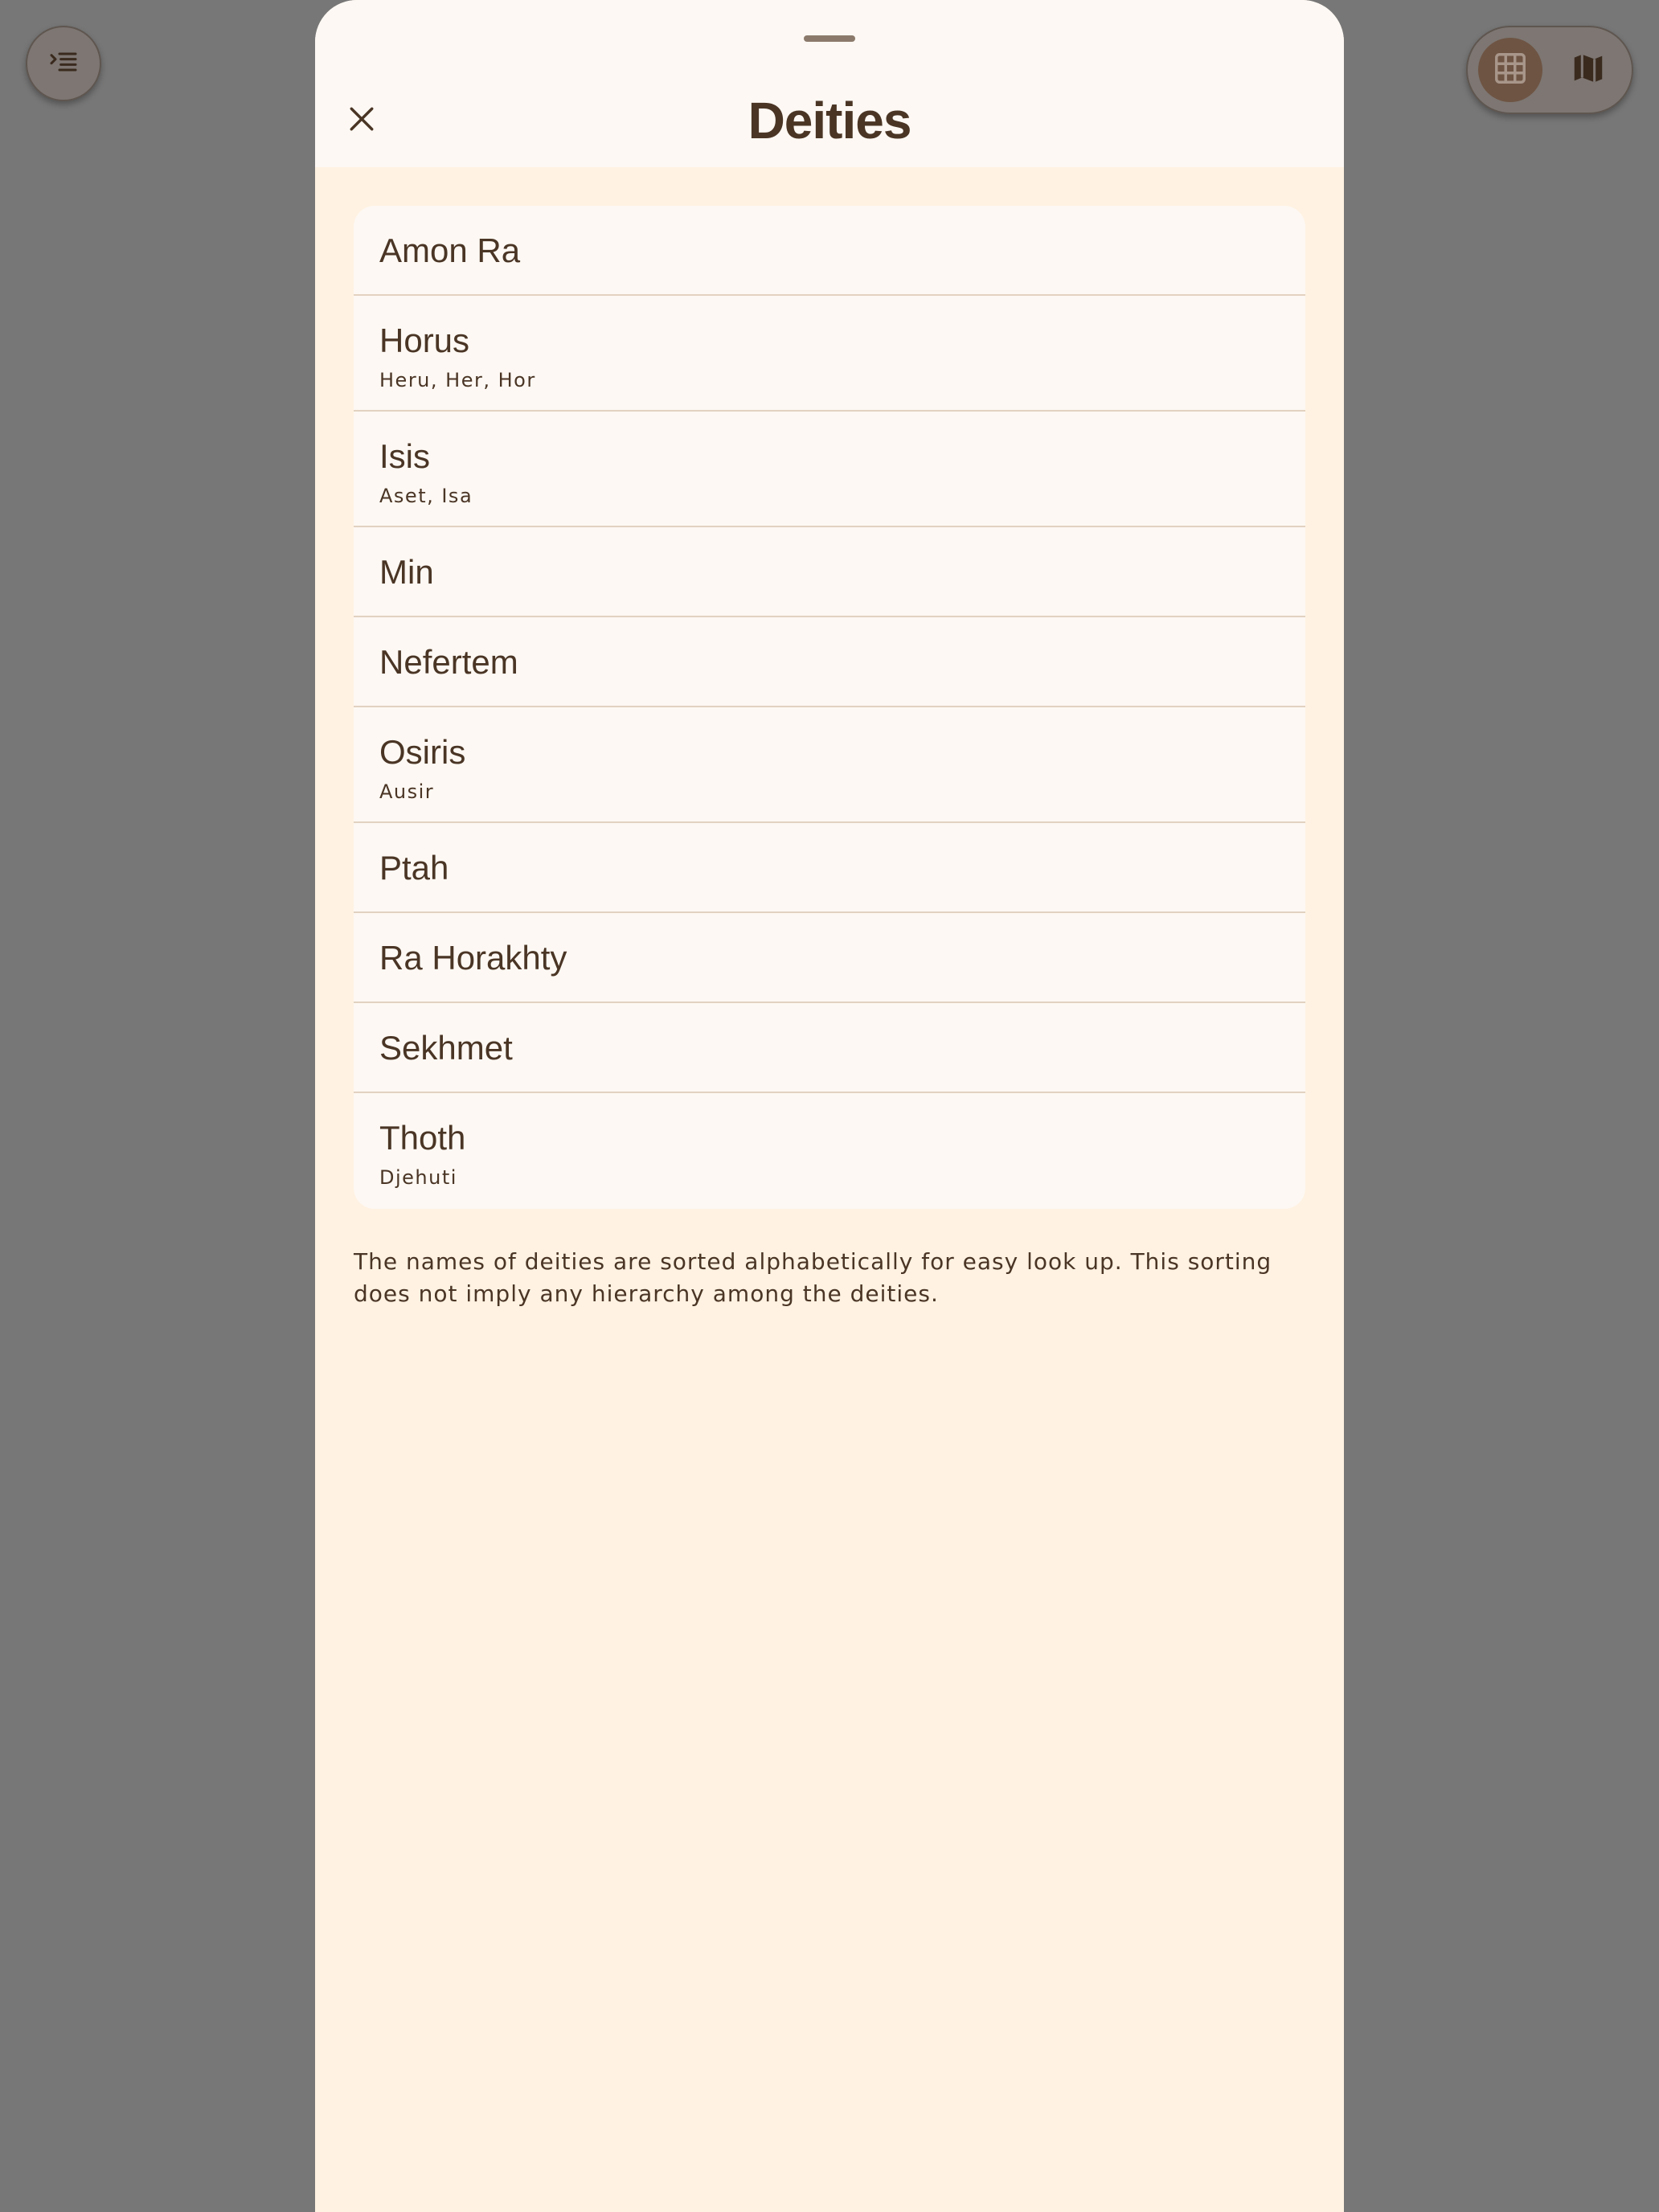 The width and height of the screenshot is (1659, 2212). What do you see at coordinates (422, 1138) in the screenshot?
I see `deity-name: Thoth` at bounding box center [422, 1138].